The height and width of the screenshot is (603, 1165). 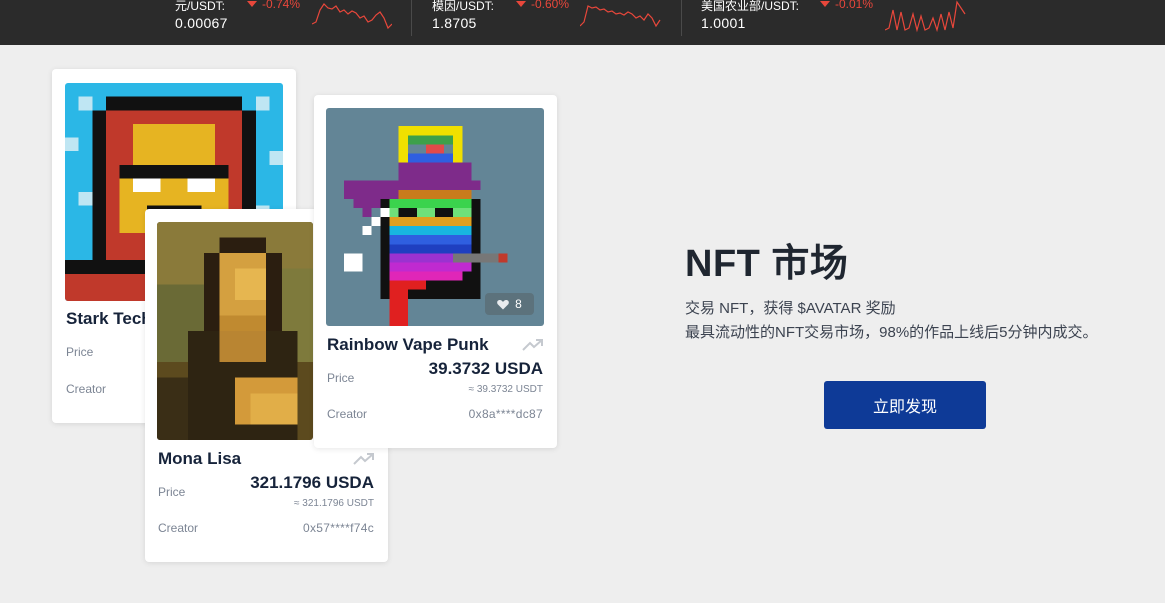 I want to click on nft-title: Stark Tech, so click(x=109, y=319).